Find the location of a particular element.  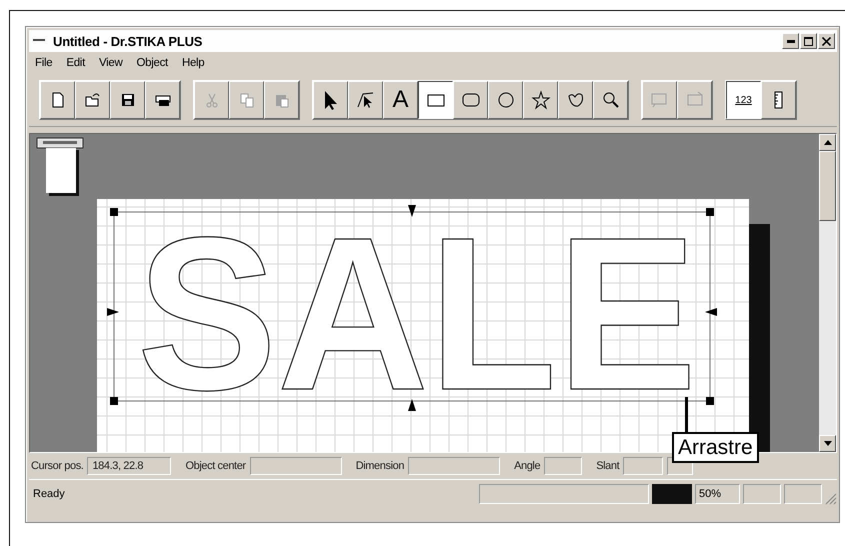

close-icon is located at coordinates (826, 41).